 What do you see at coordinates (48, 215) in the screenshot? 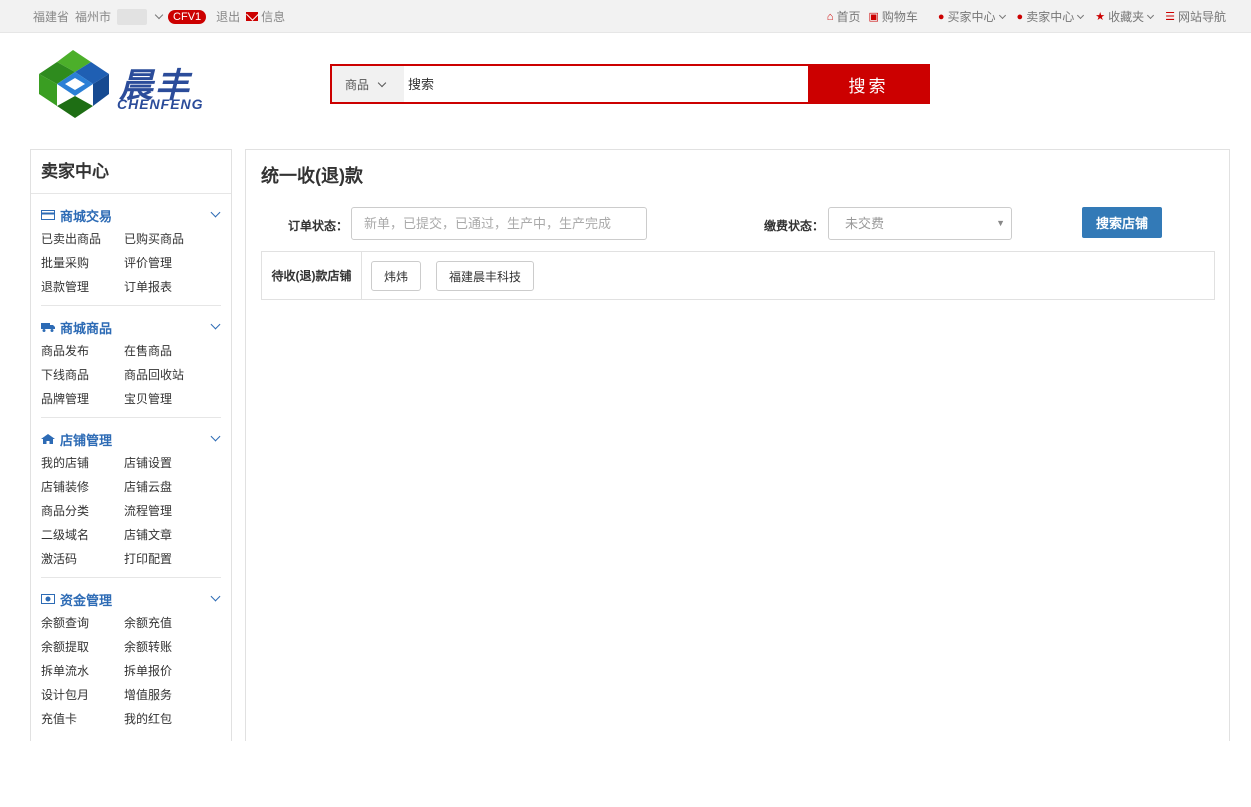
I see `card-icon` at bounding box center [48, 215].